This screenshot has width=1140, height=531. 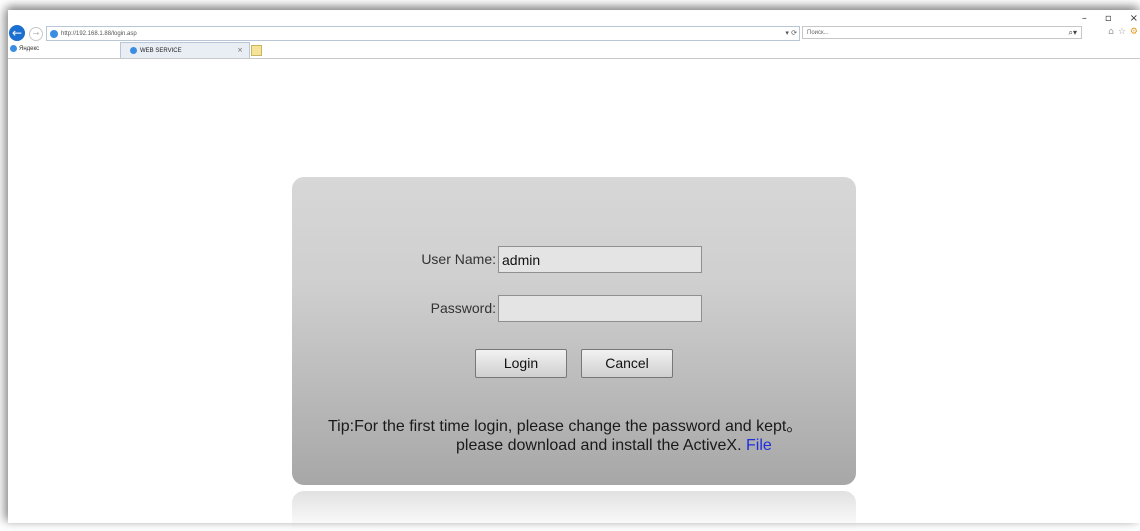 I want to click on new-tab-icon, so click(x=256, y=50).